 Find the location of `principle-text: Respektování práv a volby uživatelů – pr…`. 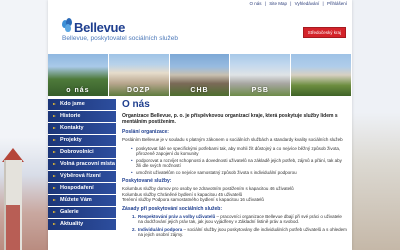

principle-text: Respektování práv a volby uživatelů – pr… is located at coordinates (243, 219).